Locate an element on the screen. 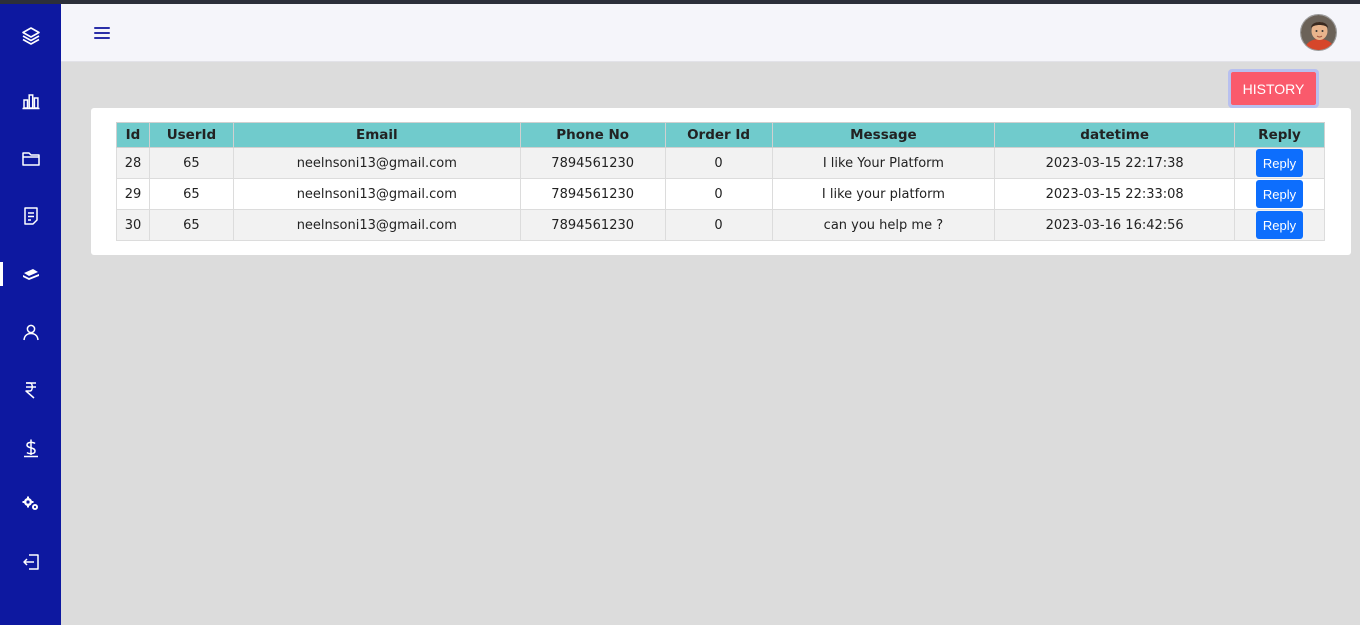 Image resolution: width=1360 pixels, height=625 pixels. avatar is located at coordinates (1318, 32).